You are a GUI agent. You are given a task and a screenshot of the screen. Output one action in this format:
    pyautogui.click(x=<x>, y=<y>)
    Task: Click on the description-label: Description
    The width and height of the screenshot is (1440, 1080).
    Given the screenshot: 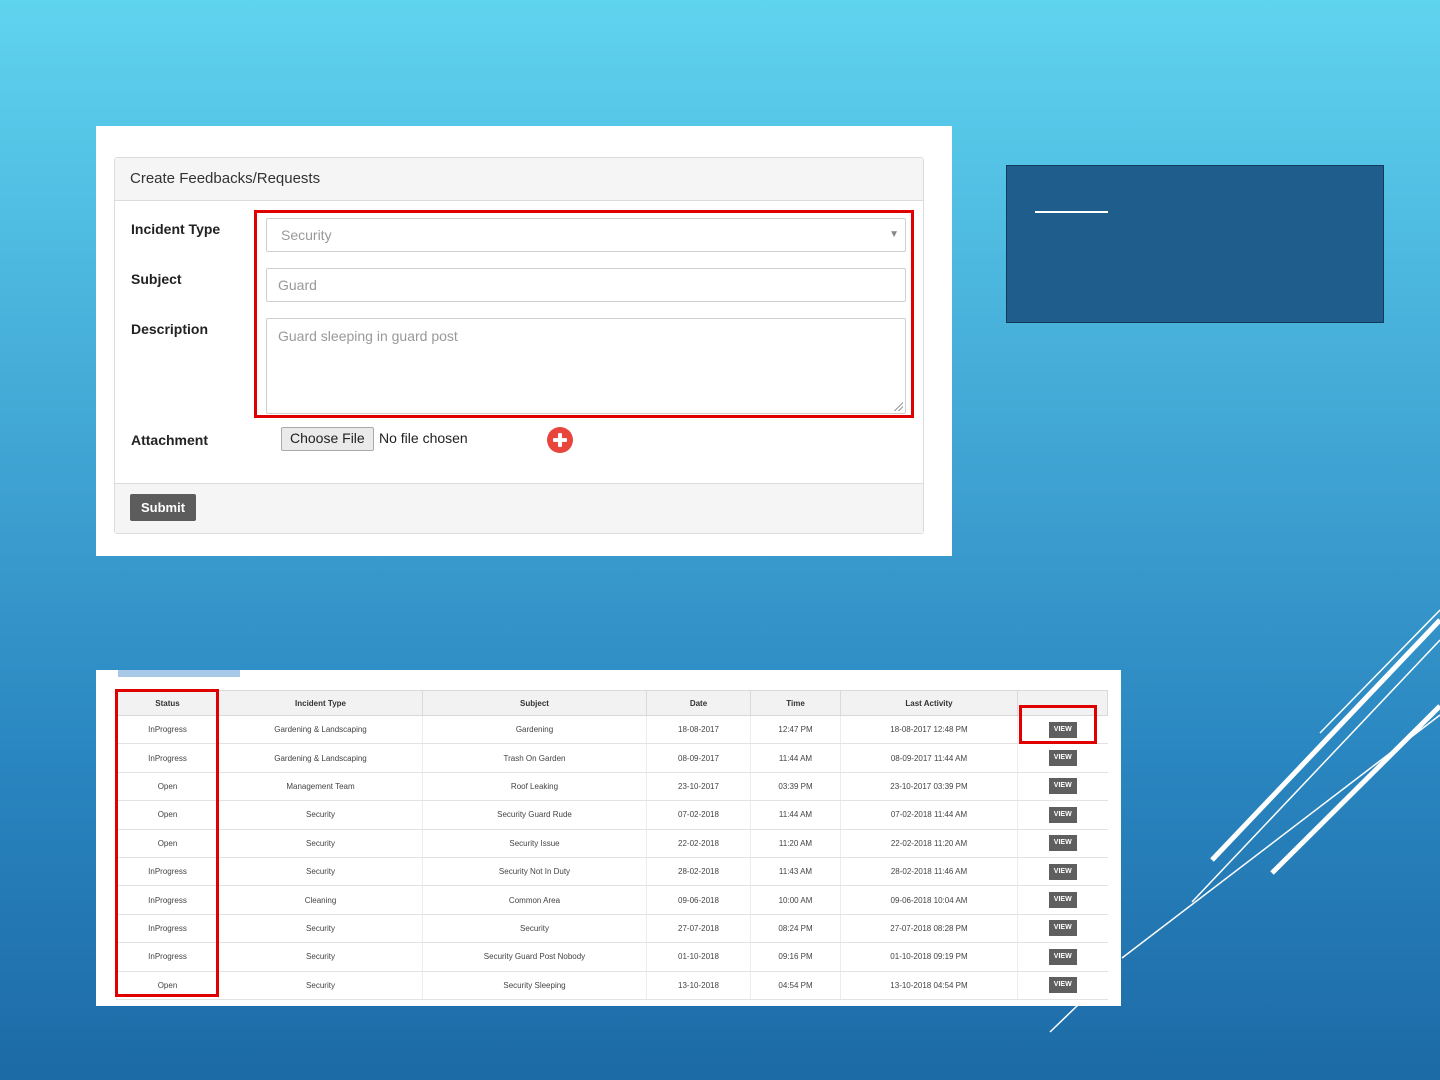 What is the action you would take?
    pyautogui.click(x=170, y=329)
    